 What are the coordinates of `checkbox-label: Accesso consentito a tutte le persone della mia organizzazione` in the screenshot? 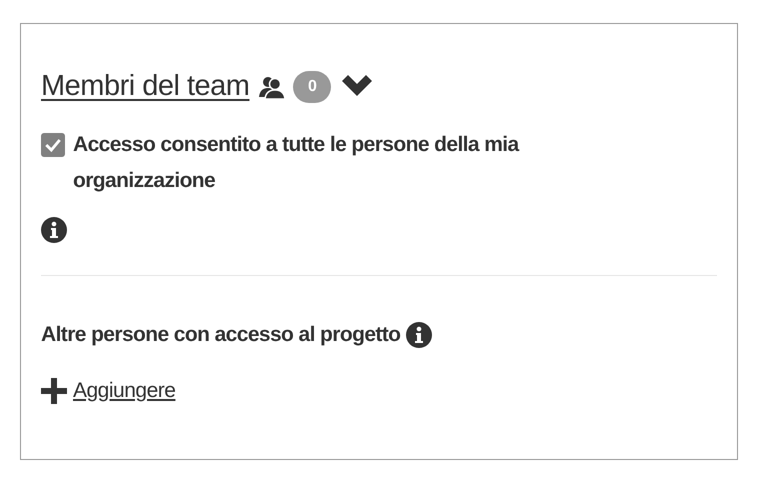 It's located at (296, 163).